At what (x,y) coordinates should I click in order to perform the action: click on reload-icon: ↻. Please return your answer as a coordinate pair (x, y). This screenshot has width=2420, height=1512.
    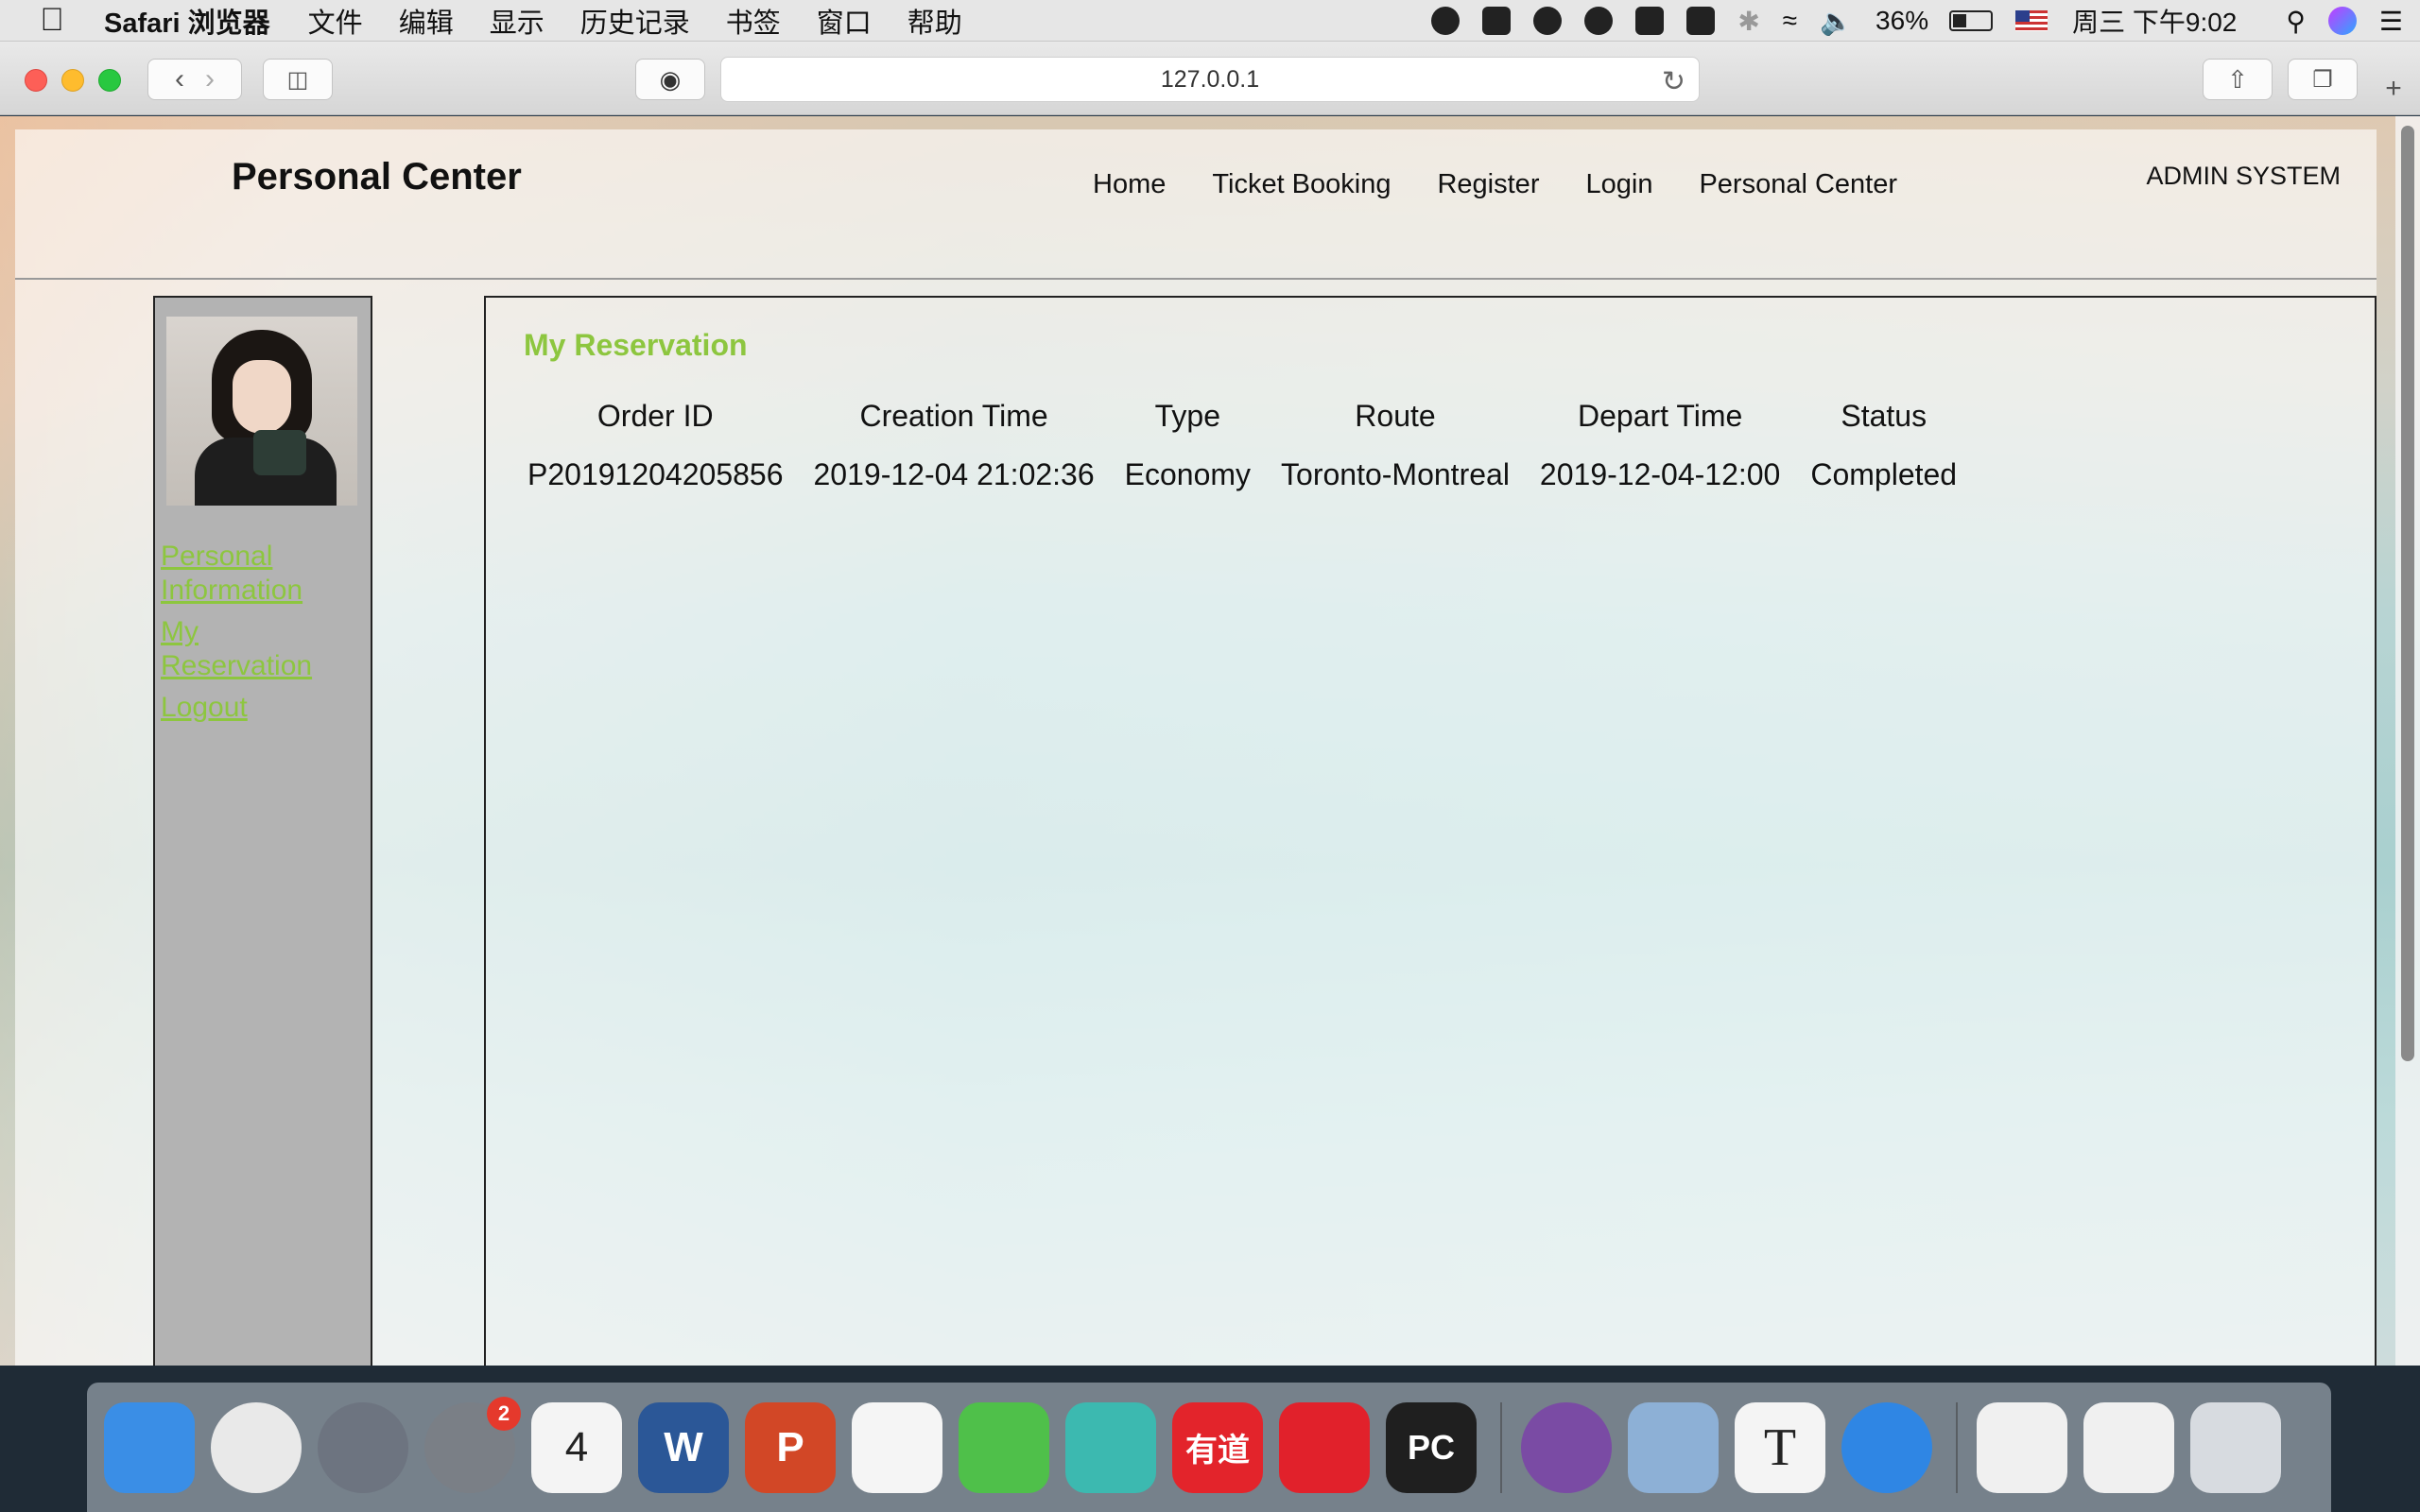
    Looking at the image, I should click on (1673, 81).